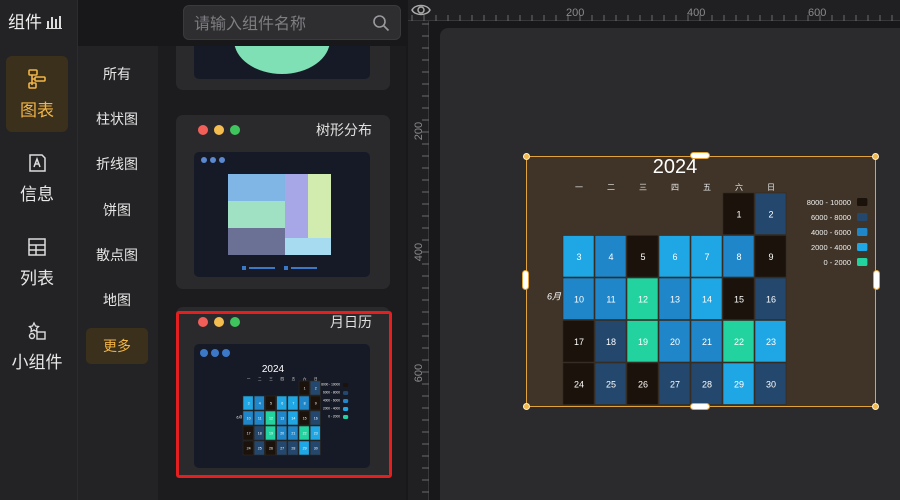  Describe the element at coordinates (738, 214) in the screenshot. I see `calendar-day-label: 1` at that location.